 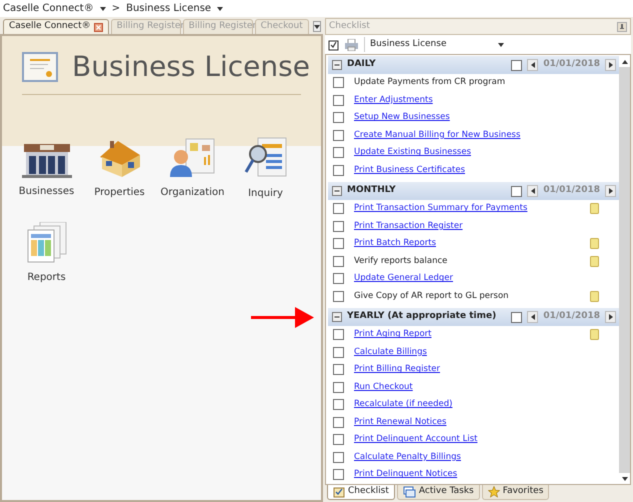 What do you see at coordinates (476, 369) in the screenshot?
I see `task-link: Print Billing Register` at bounding box center [476, 369].